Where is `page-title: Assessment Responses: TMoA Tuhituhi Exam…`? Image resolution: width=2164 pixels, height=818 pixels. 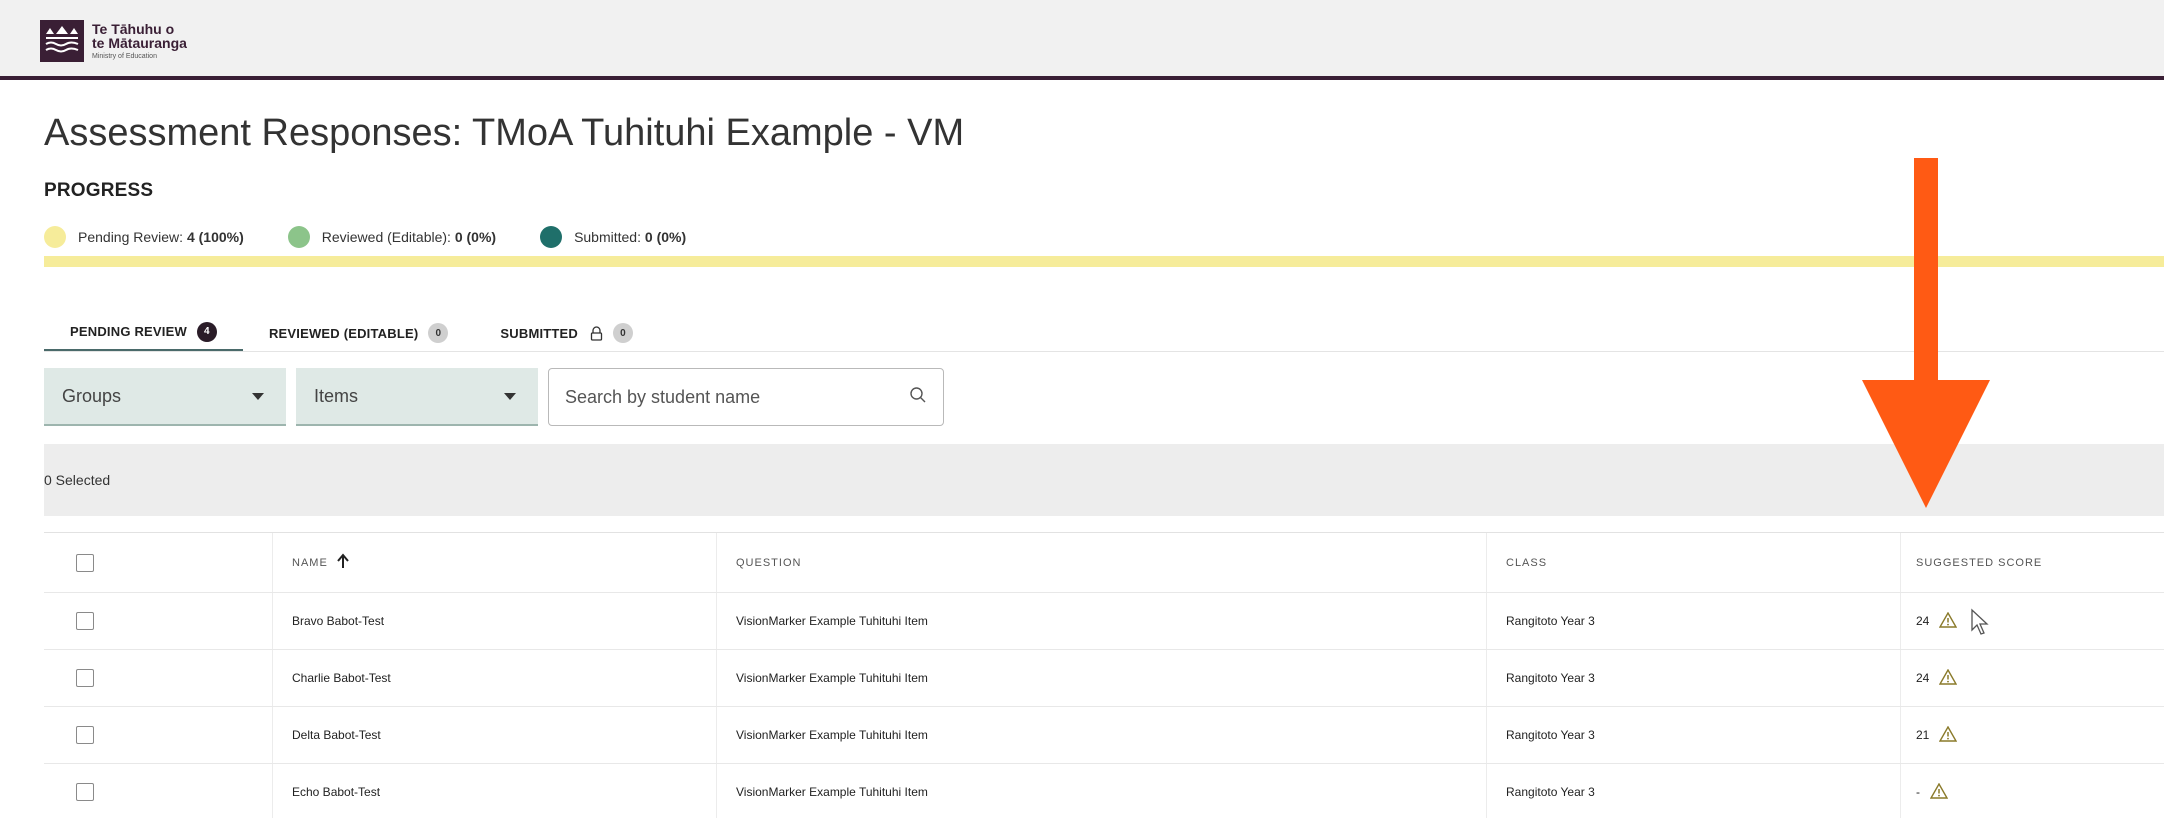
page-title: Assessment Responses: TMoA Tuhituhi Exam… is located at coordinates (504, 133).